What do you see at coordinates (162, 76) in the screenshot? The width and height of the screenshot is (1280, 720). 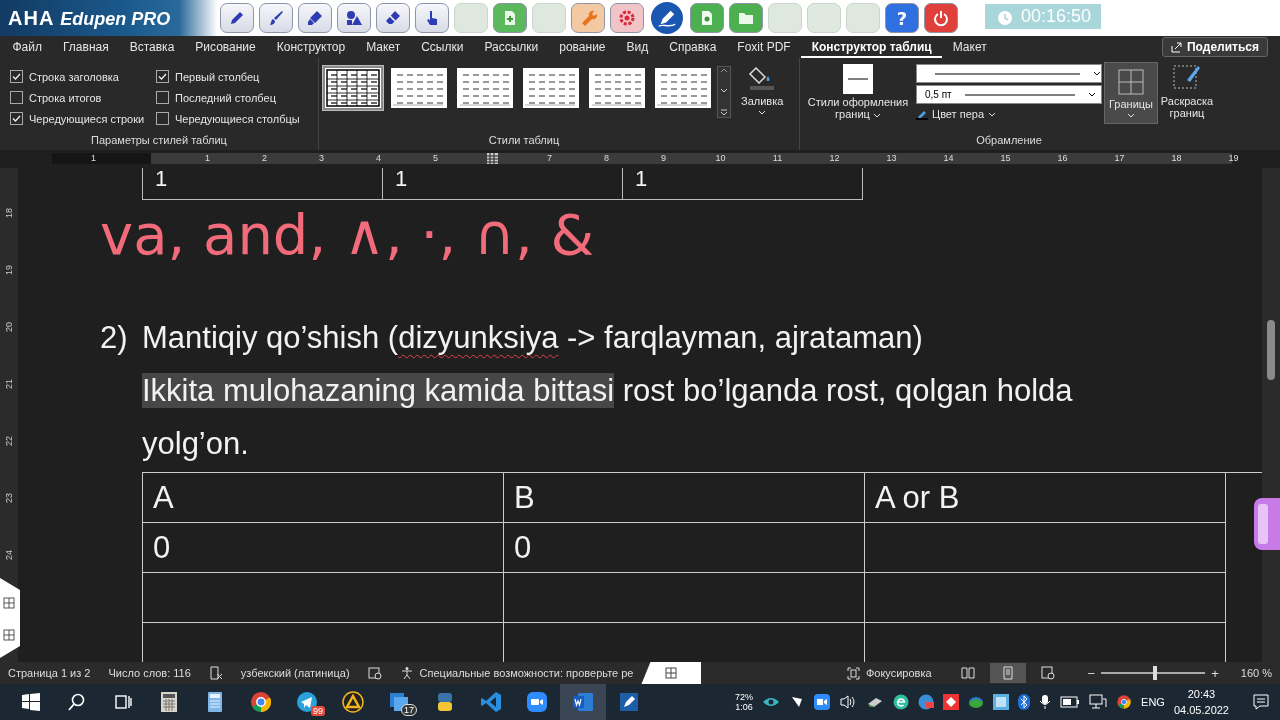 I see `check-icon` at bounding box center [162, 76].